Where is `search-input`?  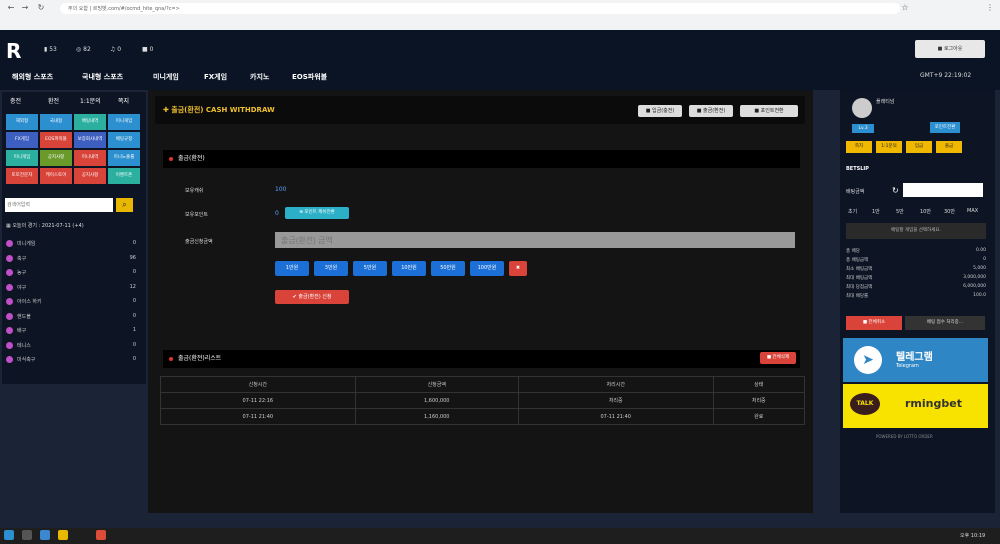 search-input is located at coordinates (59, 205).